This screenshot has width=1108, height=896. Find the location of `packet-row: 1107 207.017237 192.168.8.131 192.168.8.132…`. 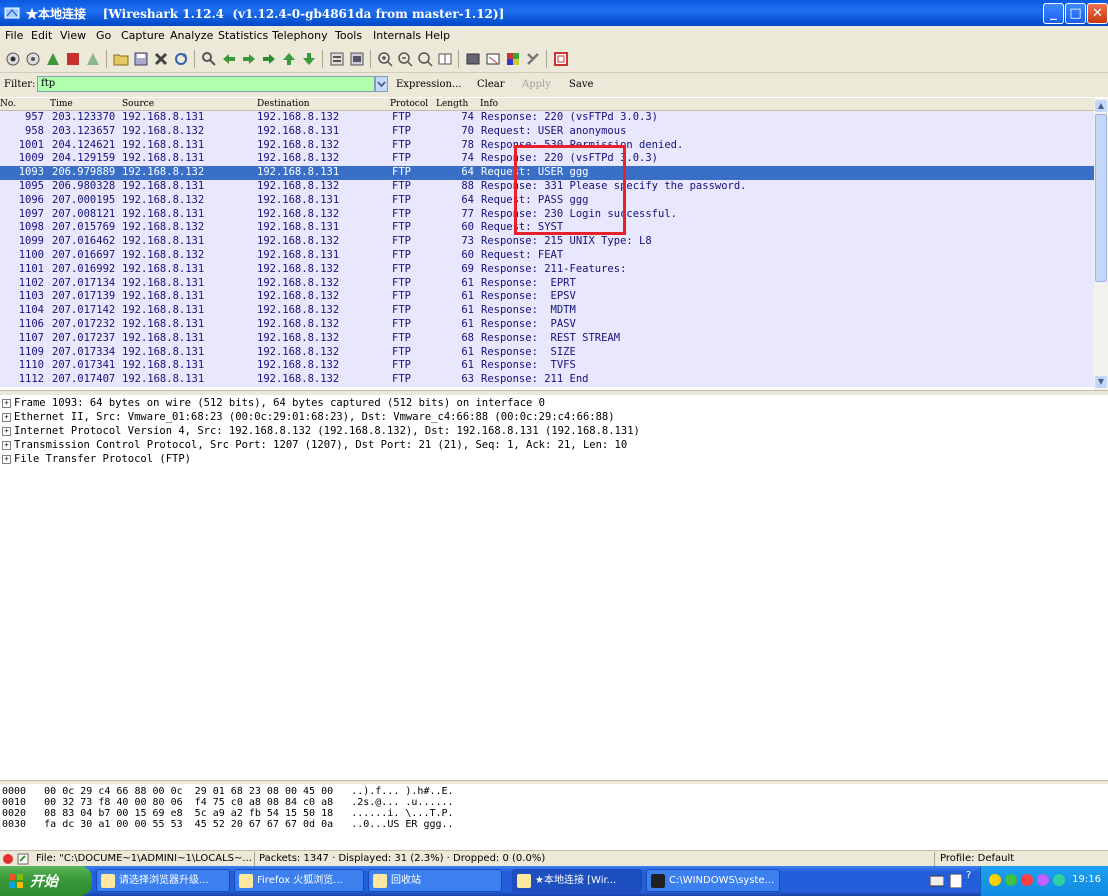

packet-row: 1107 207.017237 192.168.8.131 192.168.8.132… is located at coordinates (547, 338).